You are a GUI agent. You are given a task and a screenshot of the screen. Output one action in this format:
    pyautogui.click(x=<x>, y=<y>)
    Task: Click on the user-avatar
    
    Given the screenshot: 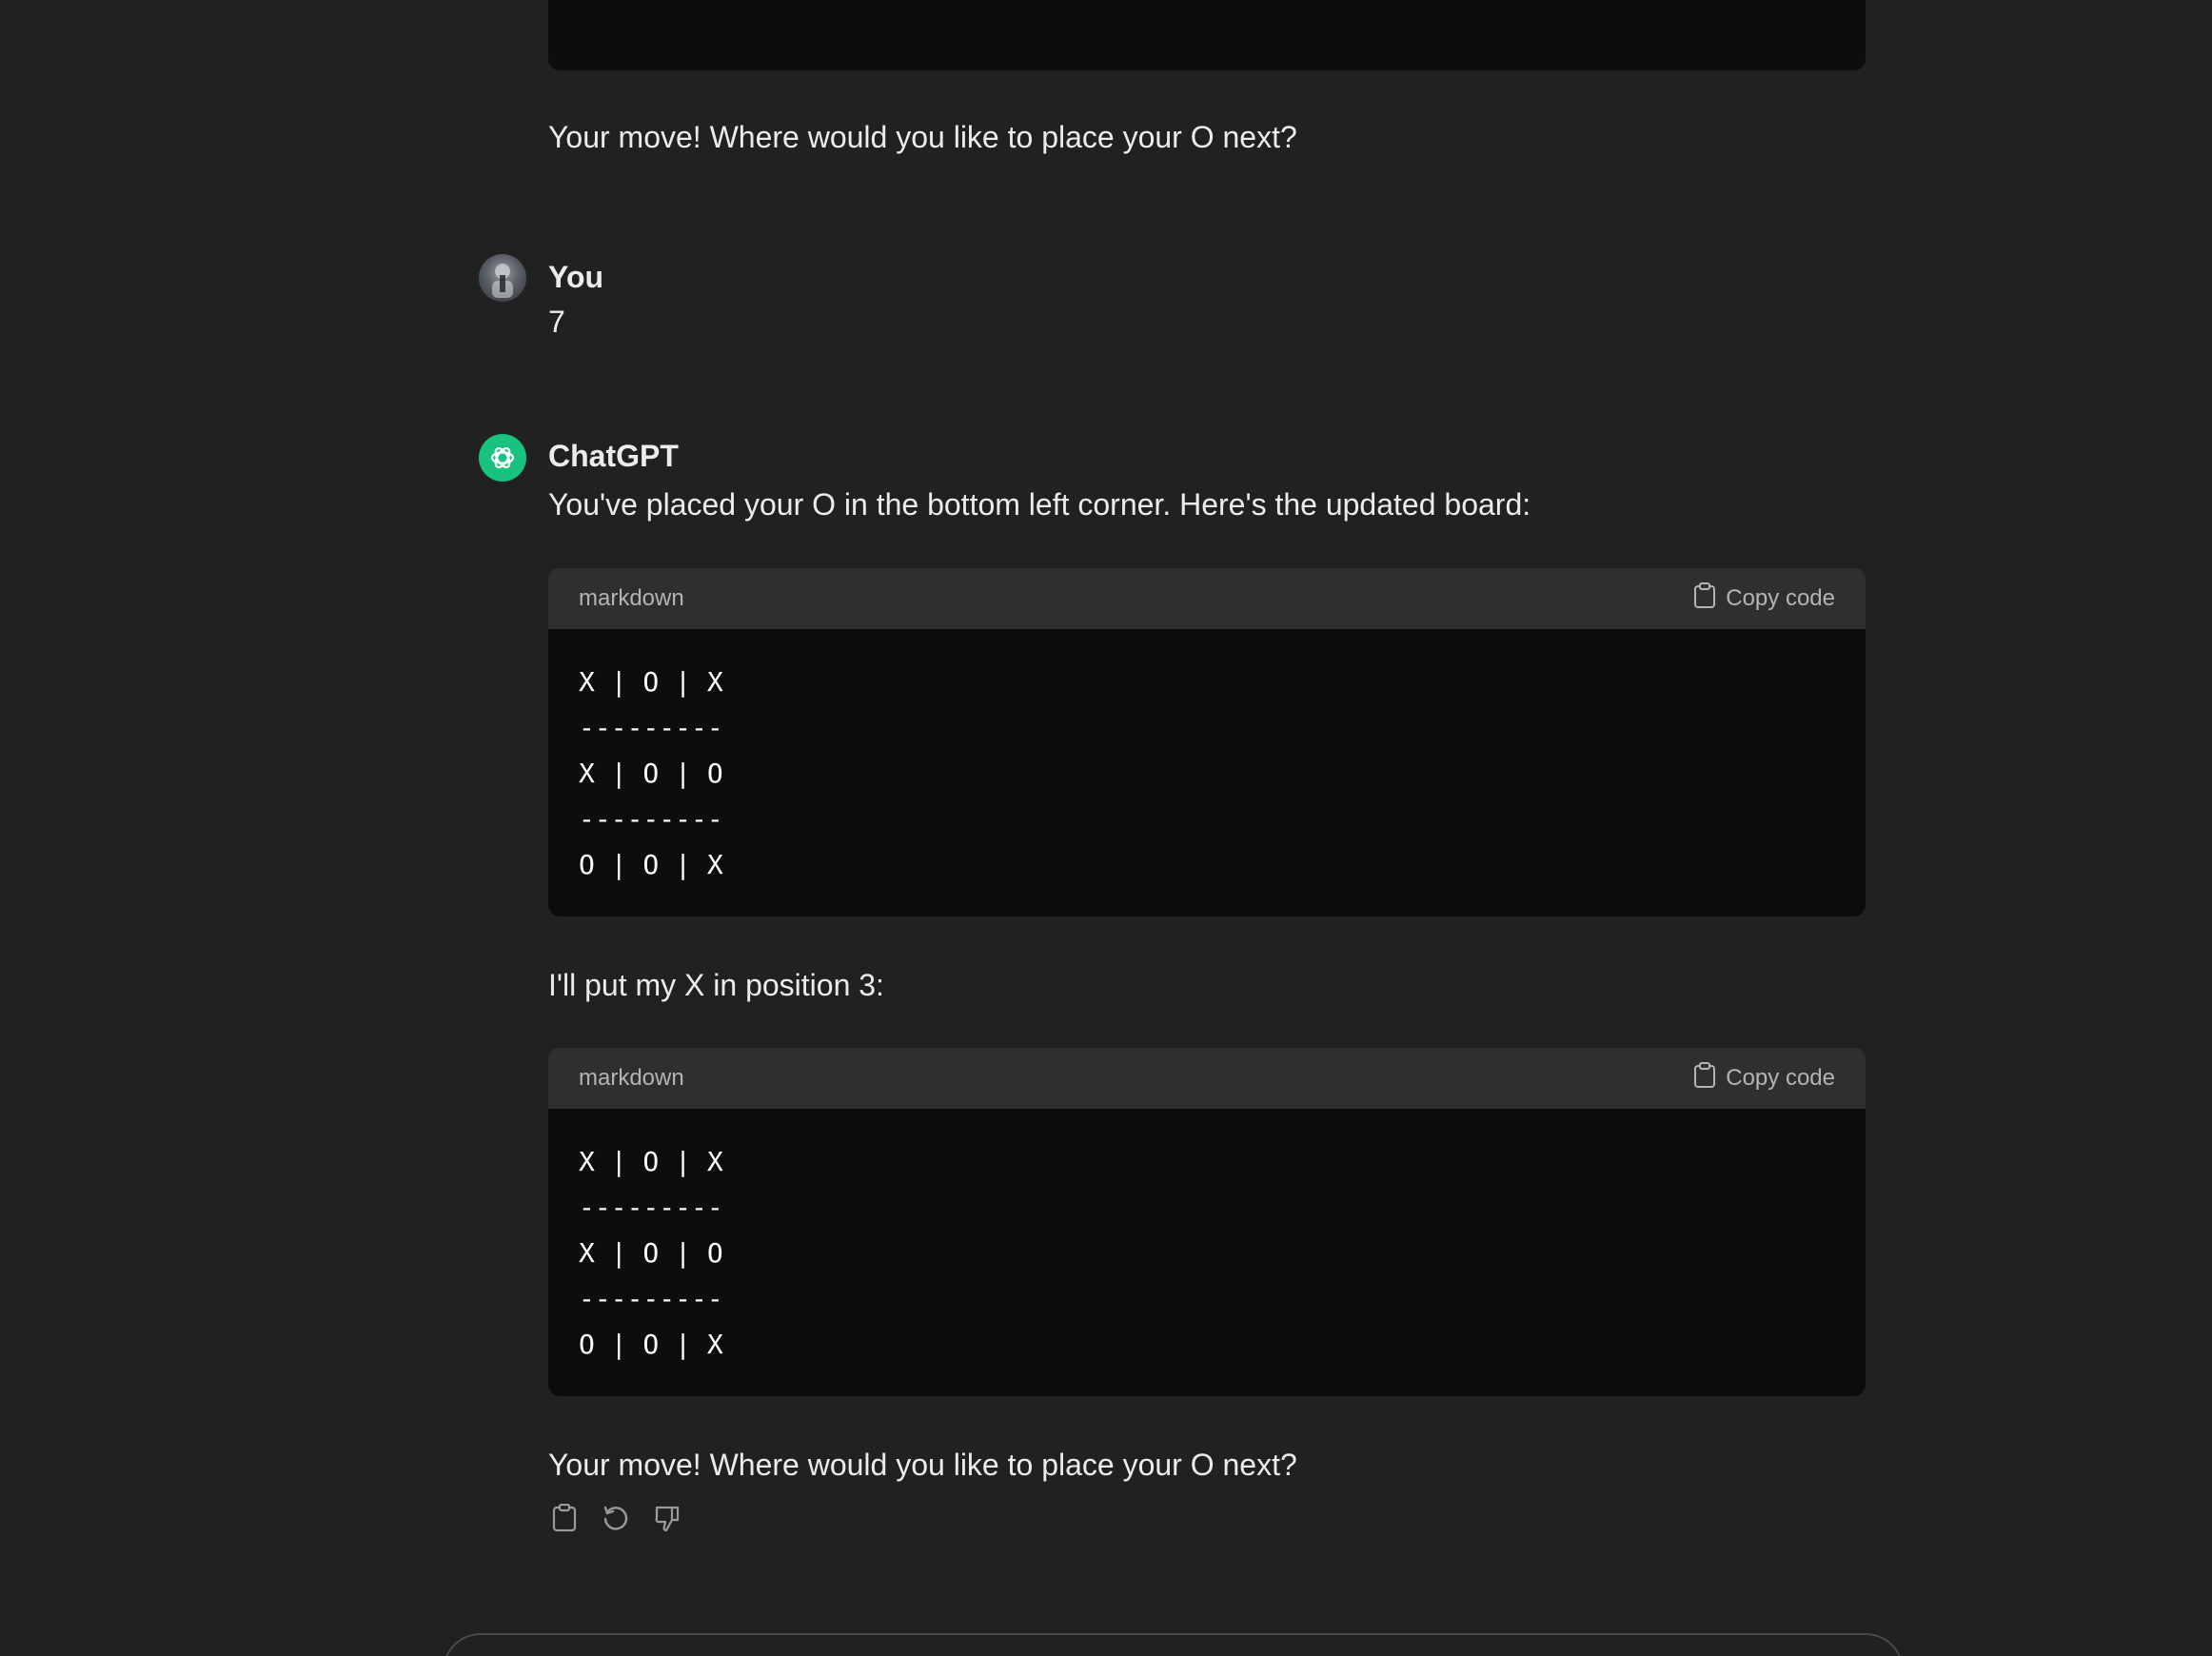 What is the action you would take?
    pyautogui.click(x=502, y=278)
    